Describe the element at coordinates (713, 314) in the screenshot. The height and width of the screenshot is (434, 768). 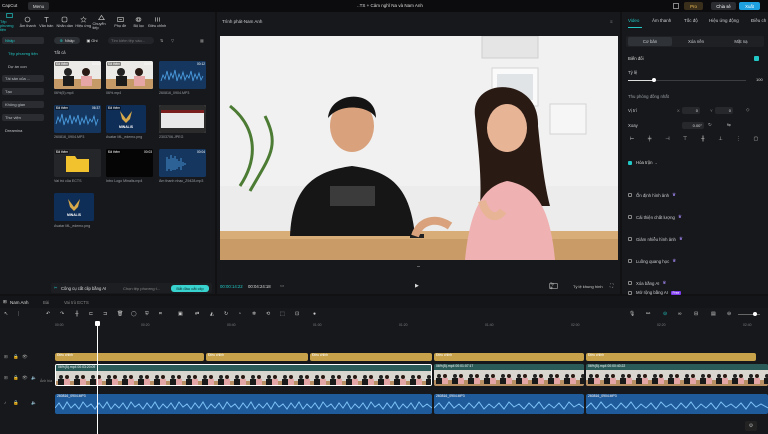
I see `captions-icon: ▤` at that location.